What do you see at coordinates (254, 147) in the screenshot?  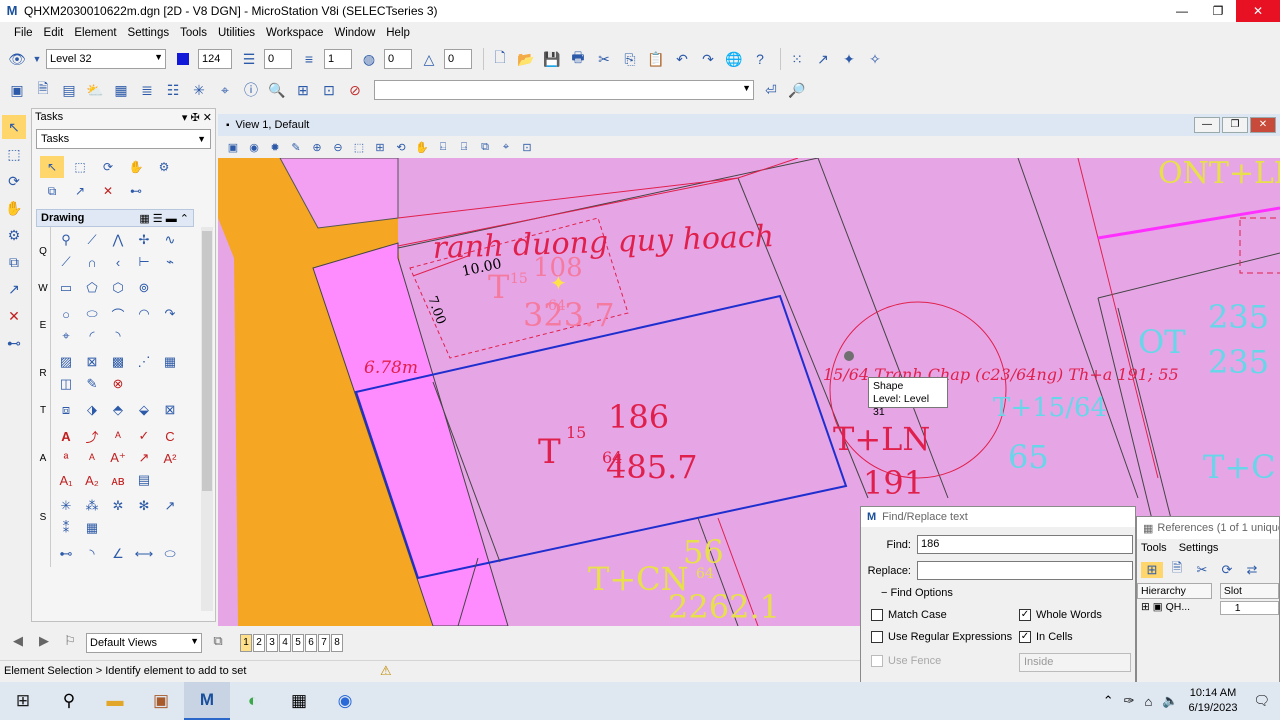 I see `render-icon: ◉` at bounding box center [254, 147].